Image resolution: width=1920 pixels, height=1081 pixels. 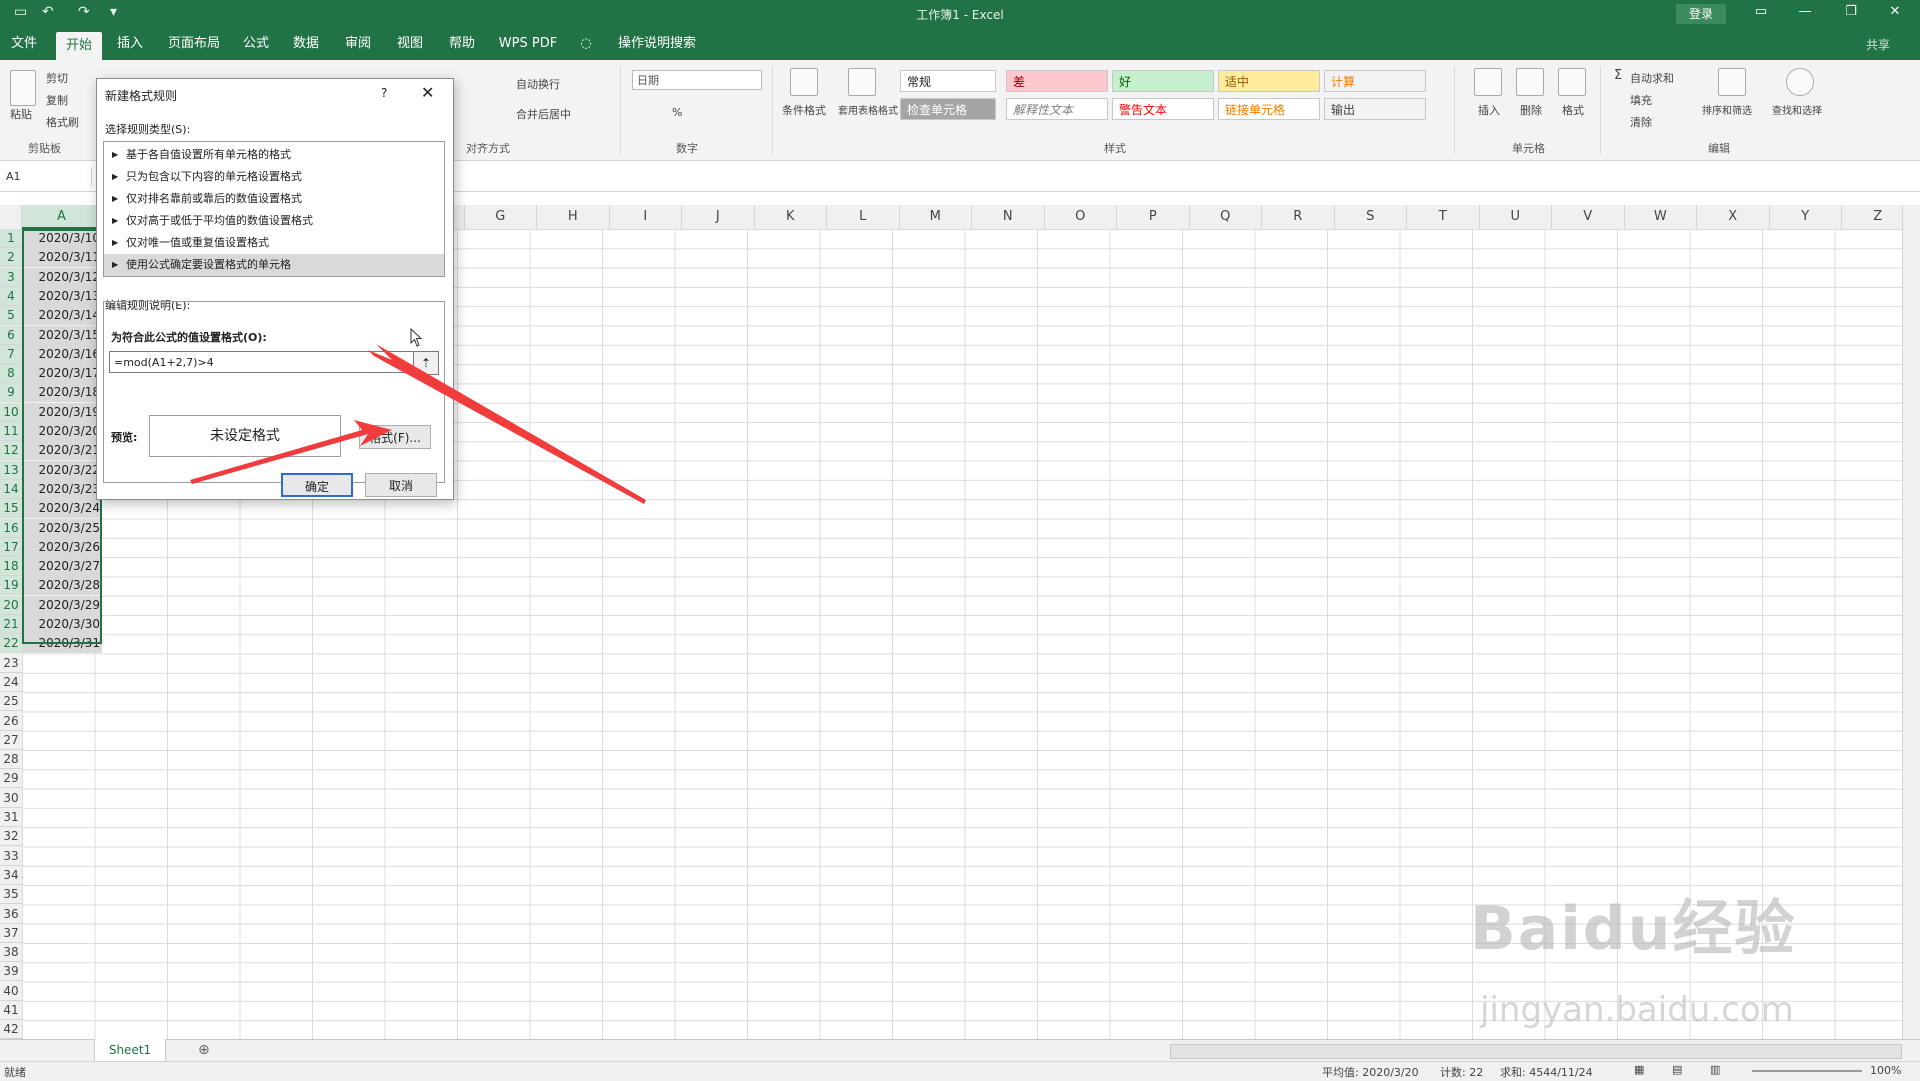 I want to click on row-header: 1, so click(x=11, y=238).